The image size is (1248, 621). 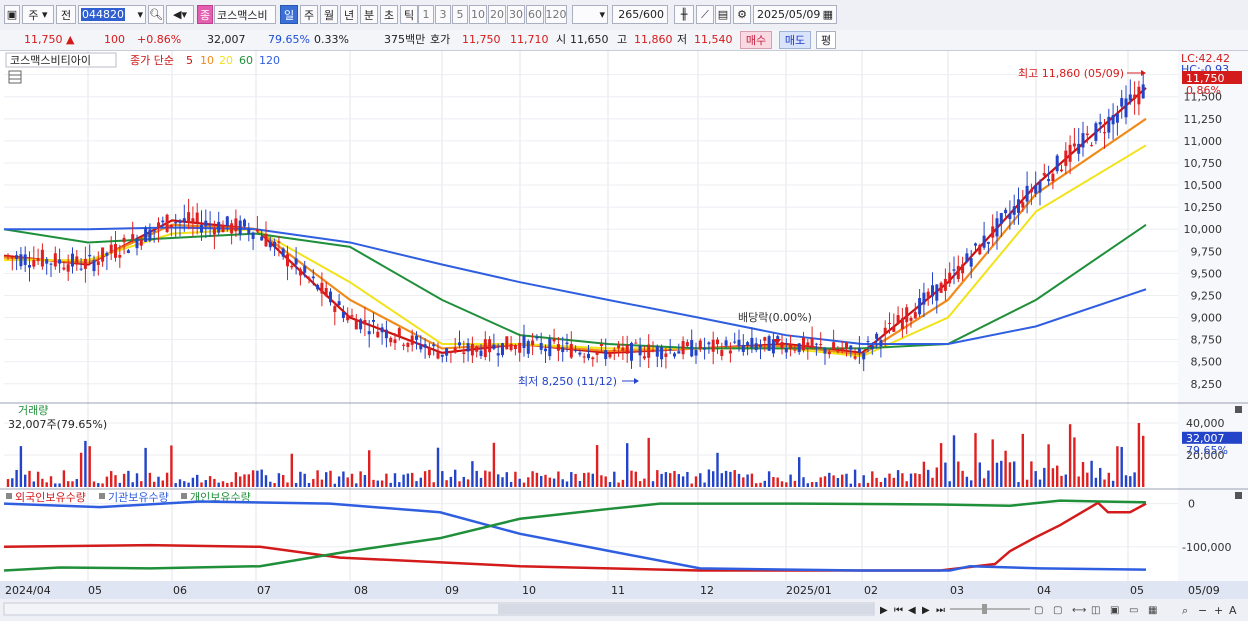 I want to click on price-axis-tick: 11,250, so click(x=1203, y=119).